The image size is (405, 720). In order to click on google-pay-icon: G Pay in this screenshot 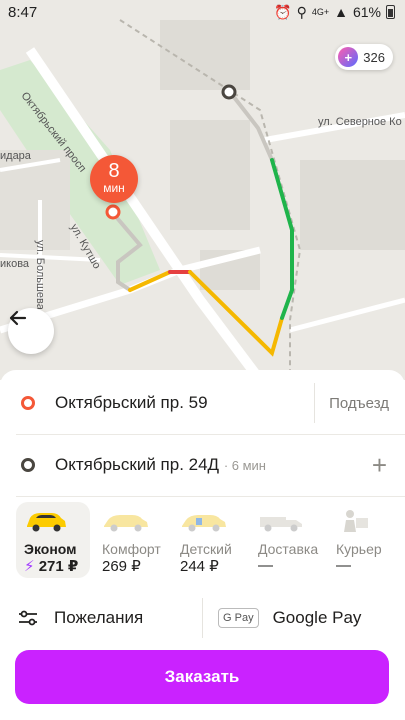, I will do `click(238, 618)`.